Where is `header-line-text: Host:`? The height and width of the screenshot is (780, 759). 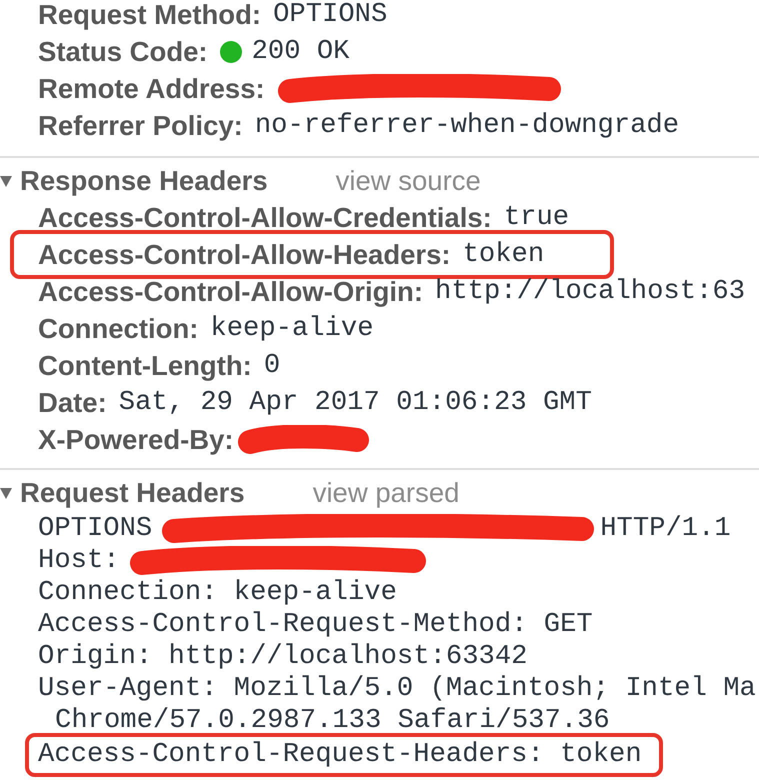 header-line-text: Host: is located at coordinates (79, 561).